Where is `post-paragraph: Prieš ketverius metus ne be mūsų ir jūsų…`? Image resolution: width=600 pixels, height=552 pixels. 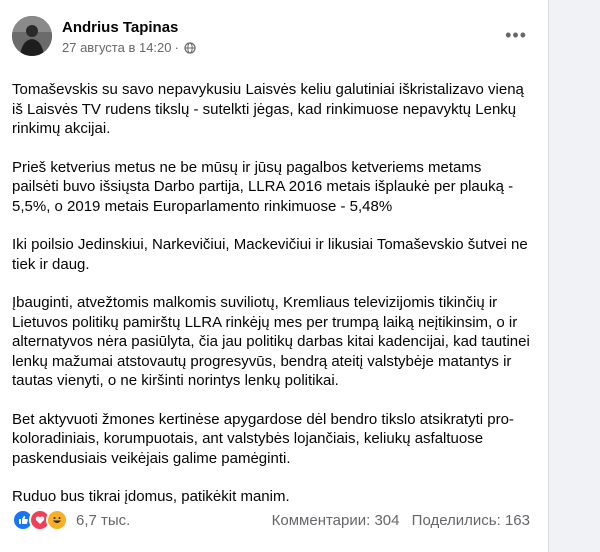
post-paragraph: Prieš ketverius metus ne be mūsų ir jūsų… is located at coordinates (263, 186).